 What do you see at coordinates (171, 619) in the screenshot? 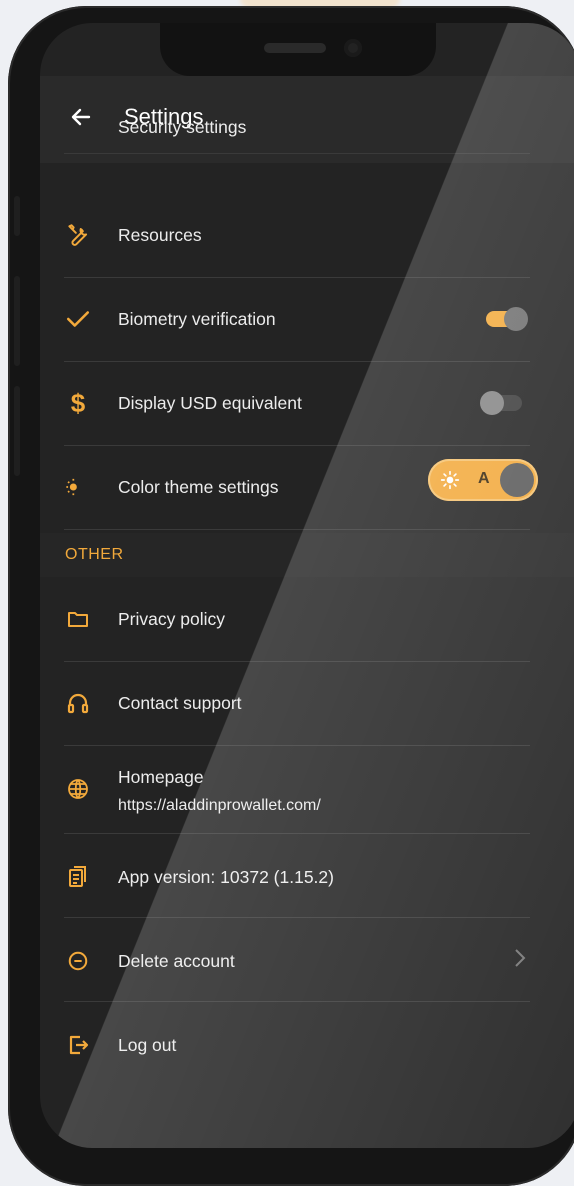
I see `privacy-label: Privacy policy` at bounding box center [171, 619].